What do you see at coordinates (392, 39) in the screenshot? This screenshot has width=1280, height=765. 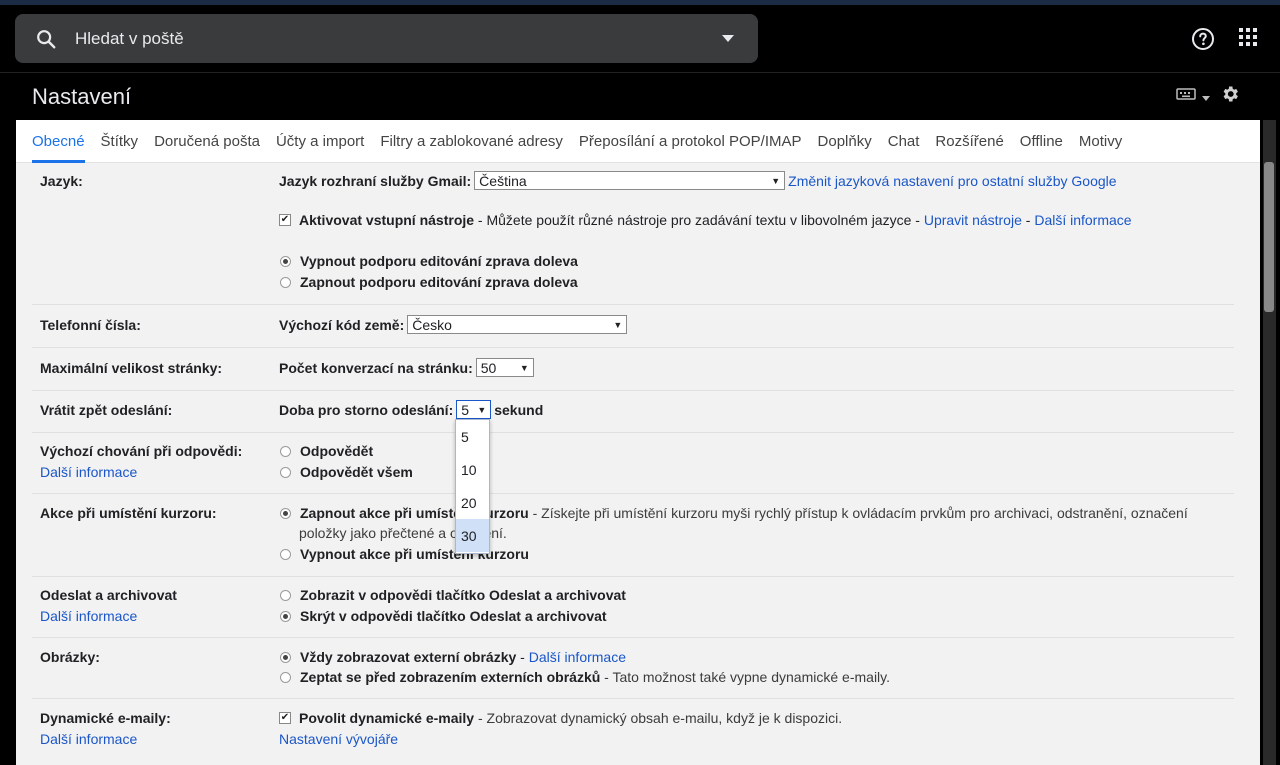 I see `search-input: Hledat v poště` at bounding box center [392, 39].